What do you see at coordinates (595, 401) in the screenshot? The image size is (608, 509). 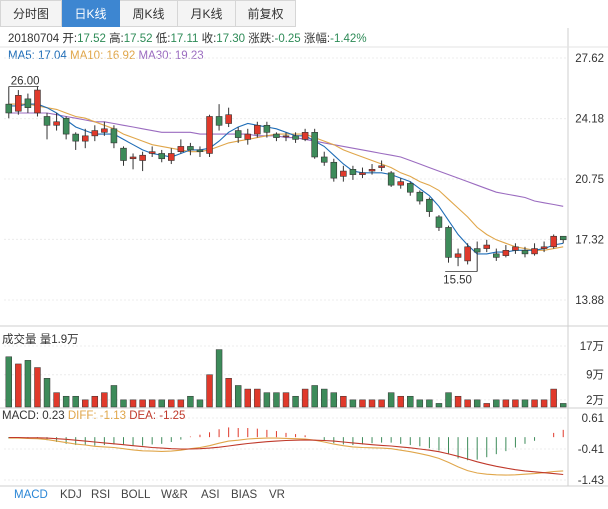 I see `volume-tick-label: 2万` at bounding box center [595, 401].